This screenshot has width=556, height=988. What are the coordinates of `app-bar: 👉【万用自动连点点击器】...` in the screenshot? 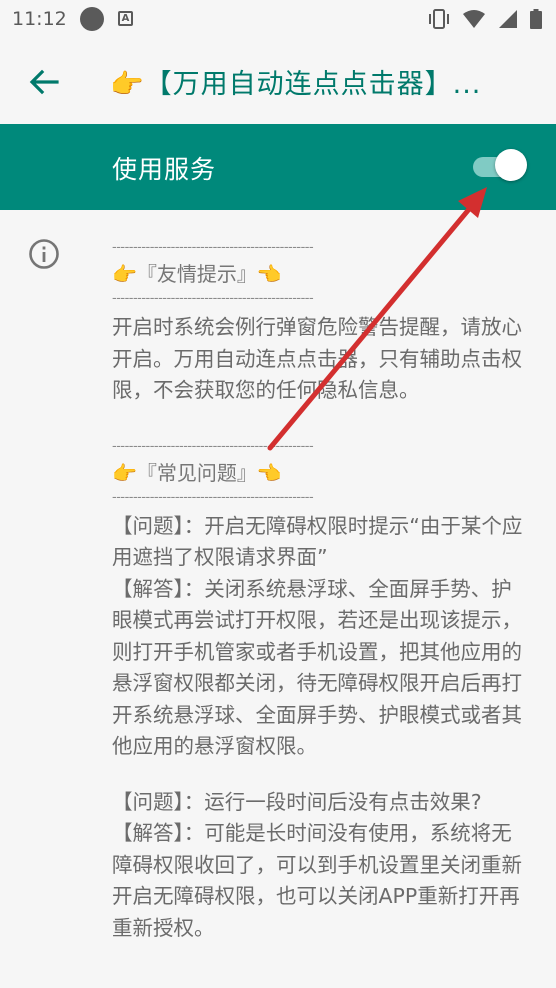 It's located at (278, 81).